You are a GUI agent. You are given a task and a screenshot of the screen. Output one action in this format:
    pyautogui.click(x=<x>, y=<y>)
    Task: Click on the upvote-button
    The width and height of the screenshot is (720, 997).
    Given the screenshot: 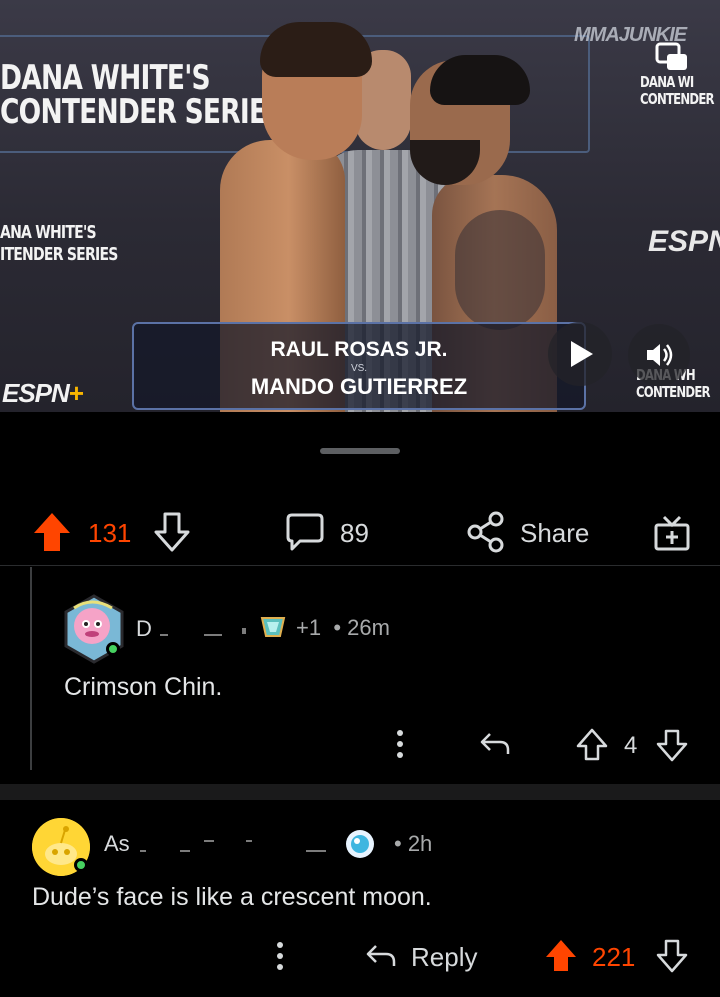 What is the action you would take?
    pyautogui.click(x=52, y=532)
    